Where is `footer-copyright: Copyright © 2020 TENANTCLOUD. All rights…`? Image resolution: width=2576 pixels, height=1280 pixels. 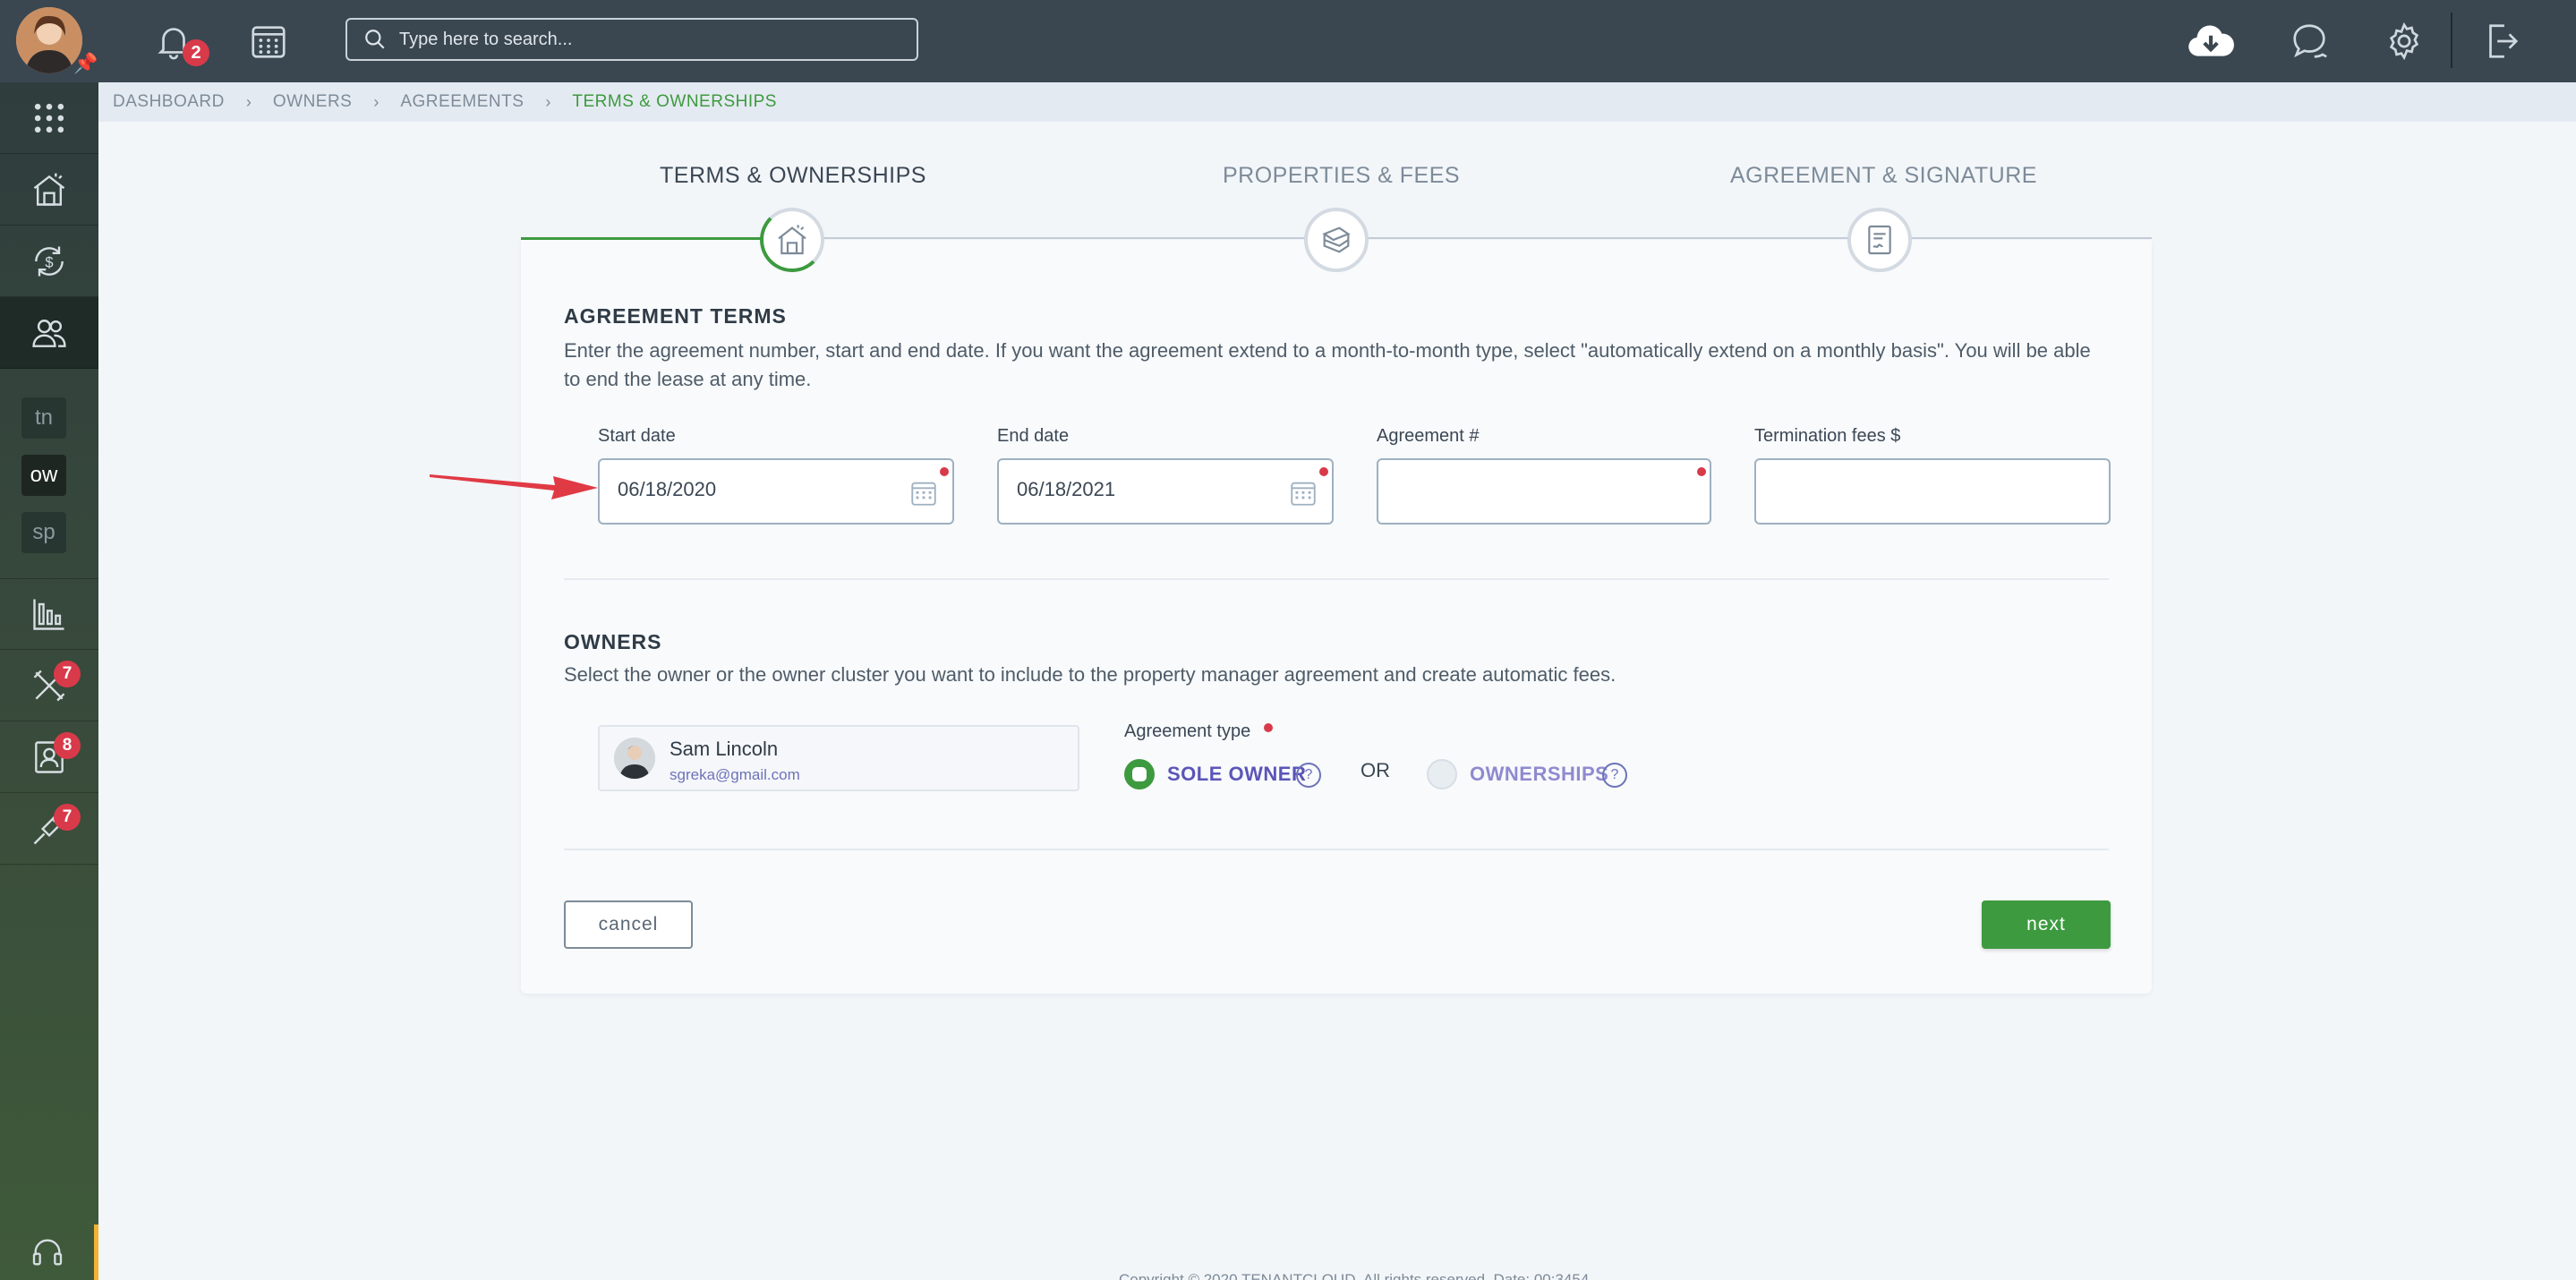
footer-copyright: Copyright © 2020 TENANTCLOUD. All rights… is located at coordinates (1354, 1275).